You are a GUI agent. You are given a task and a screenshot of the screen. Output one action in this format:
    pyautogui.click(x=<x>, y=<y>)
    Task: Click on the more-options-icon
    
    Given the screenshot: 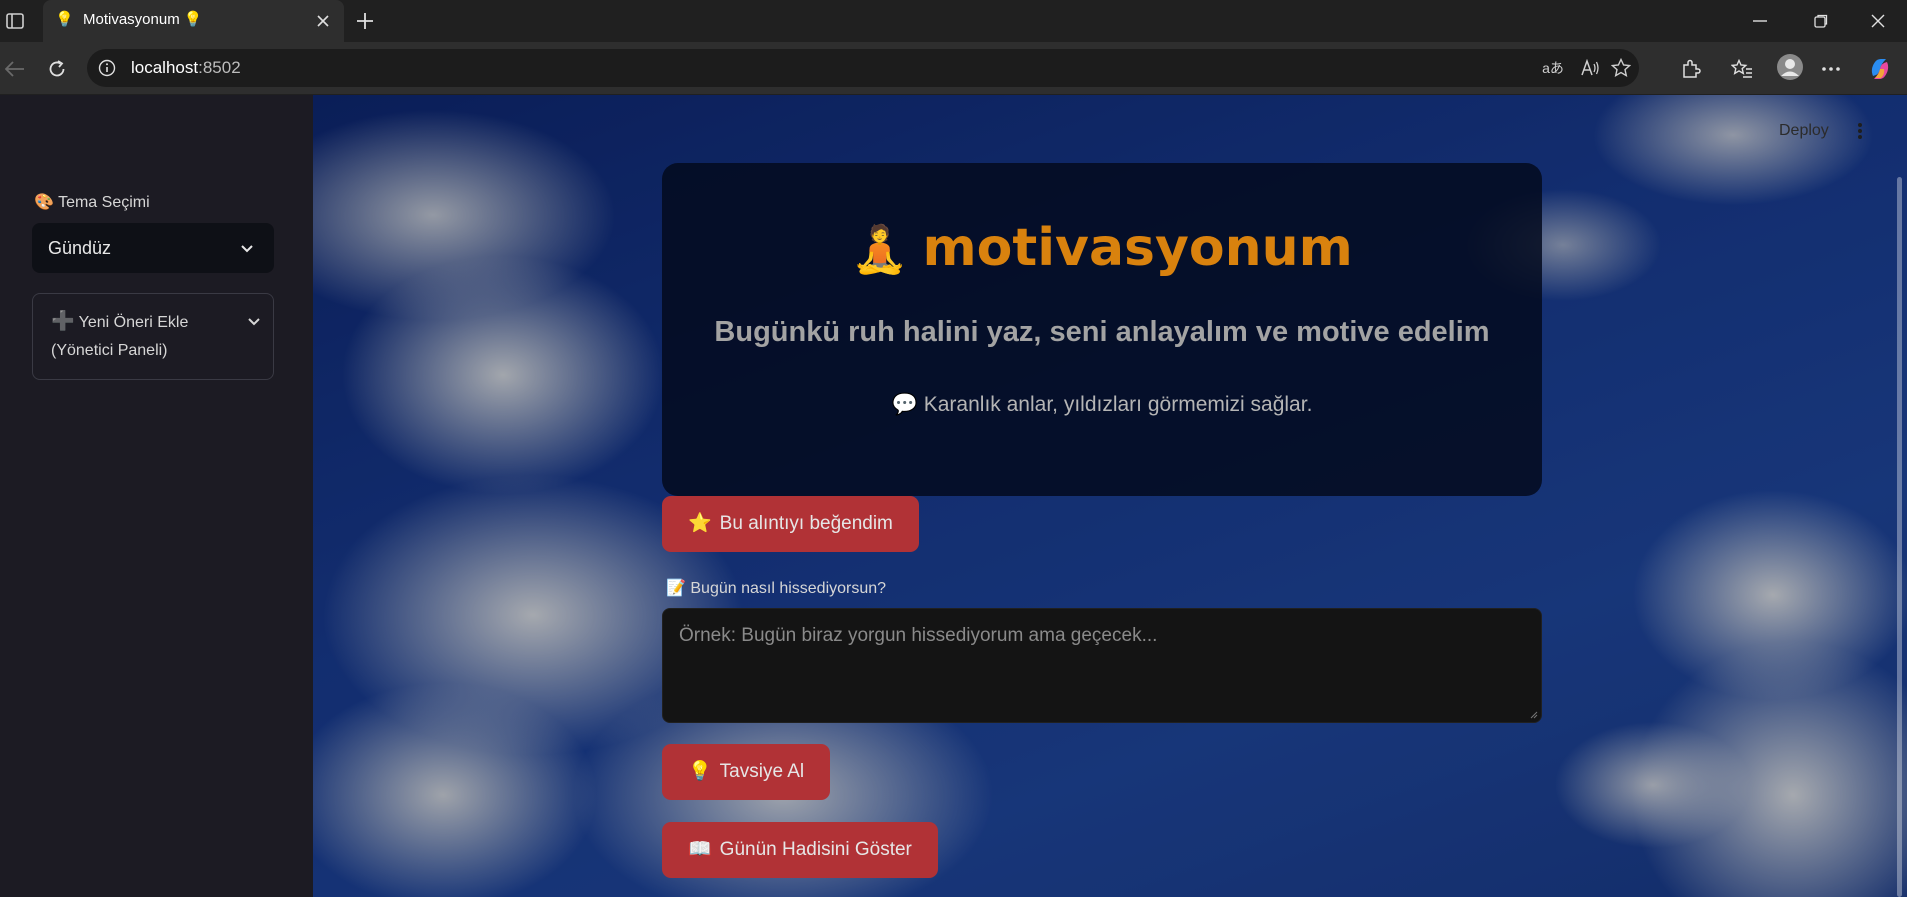 What is the action you would take?
    pyautogui.click(x=1831, y=69)
    